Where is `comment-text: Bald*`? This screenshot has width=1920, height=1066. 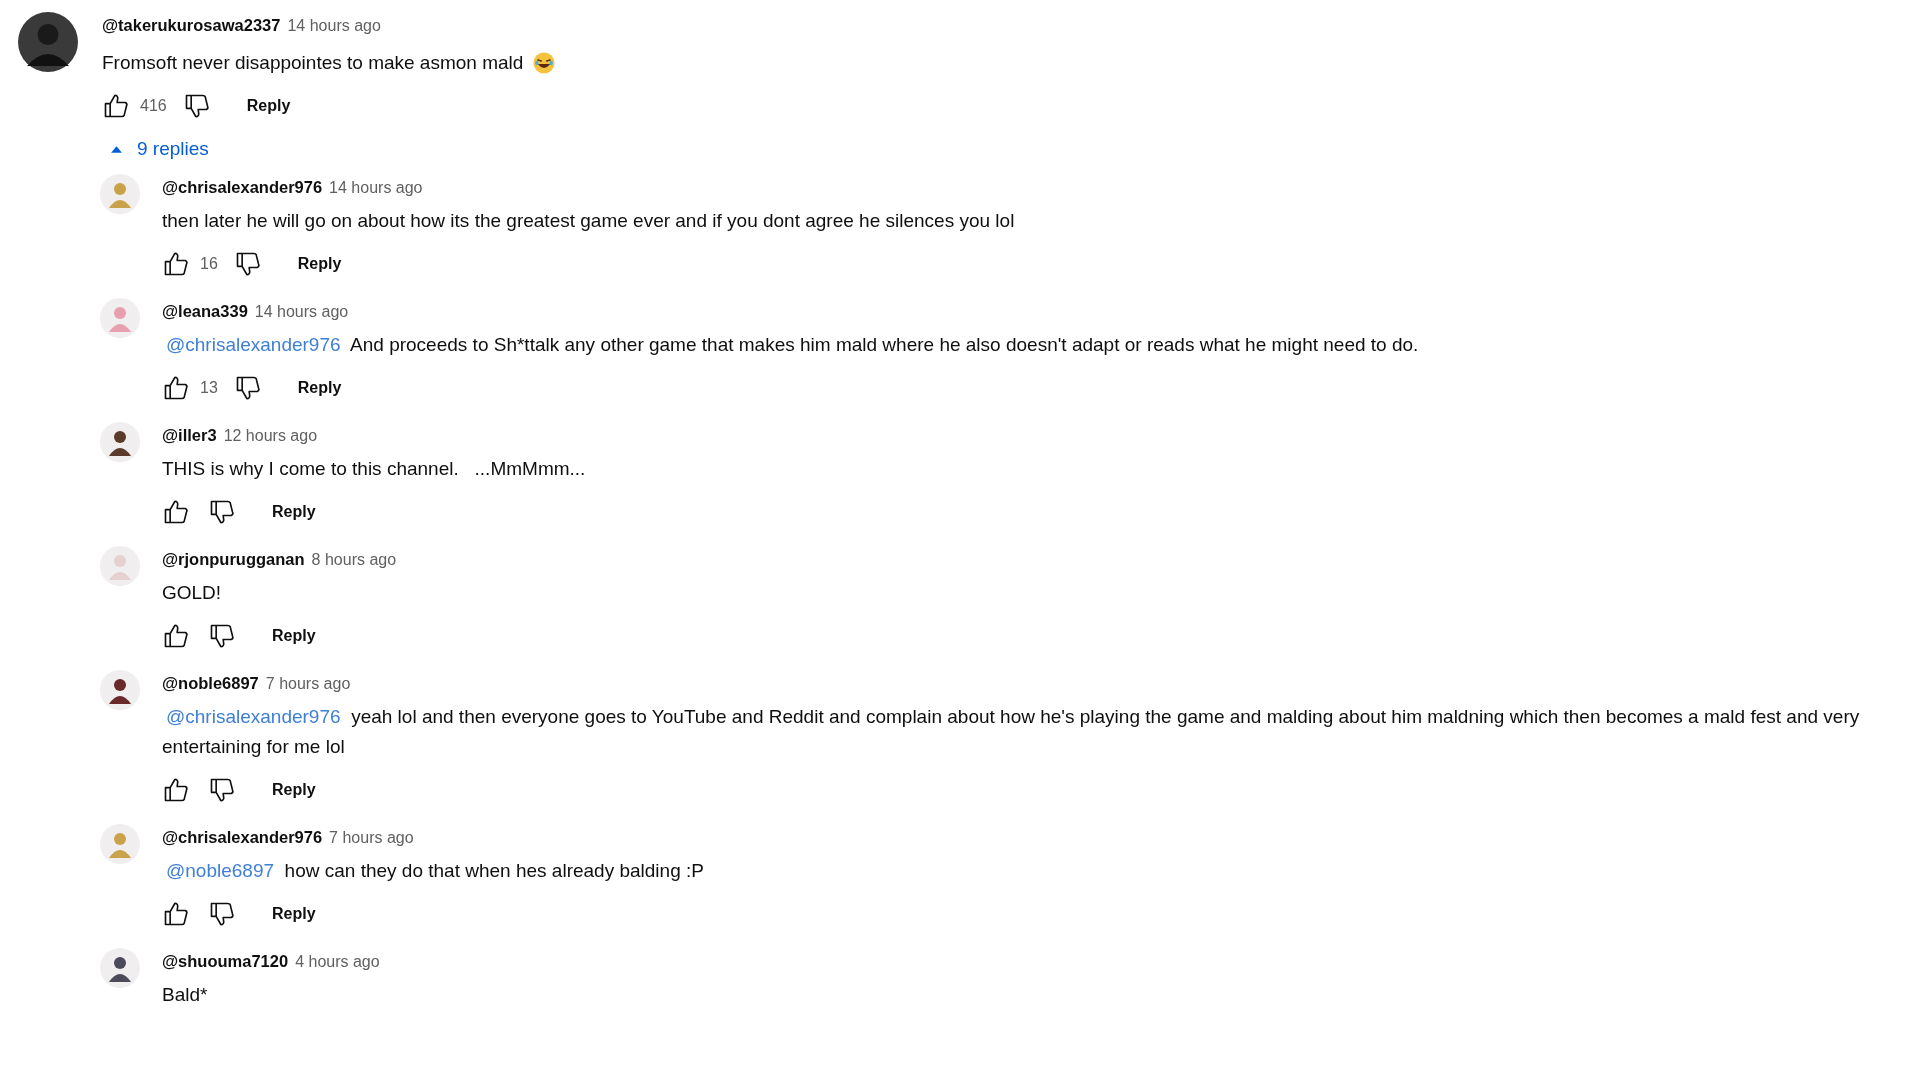 comment-text: Bald* is located at coordinates (185, 995).